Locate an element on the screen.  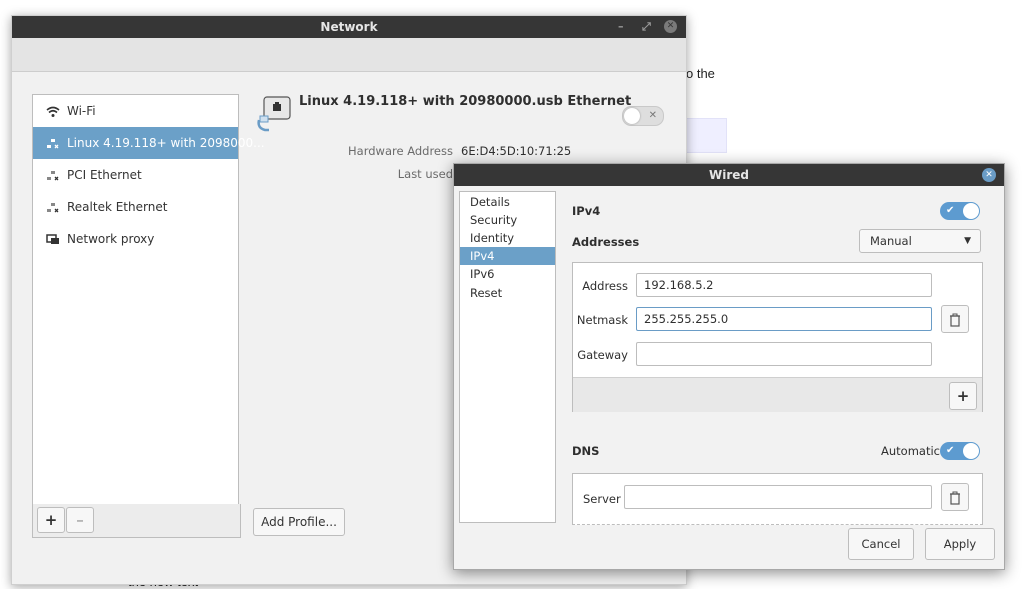
background-highlight is located at coordinates (706, 135).